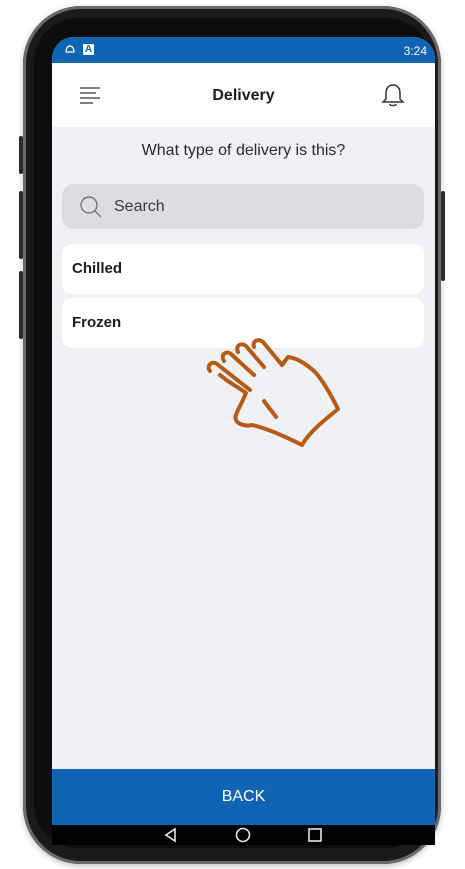 The width and height of the screenshot is (465, 869). I want to click on status-time: 3:24, so click(415, 51).